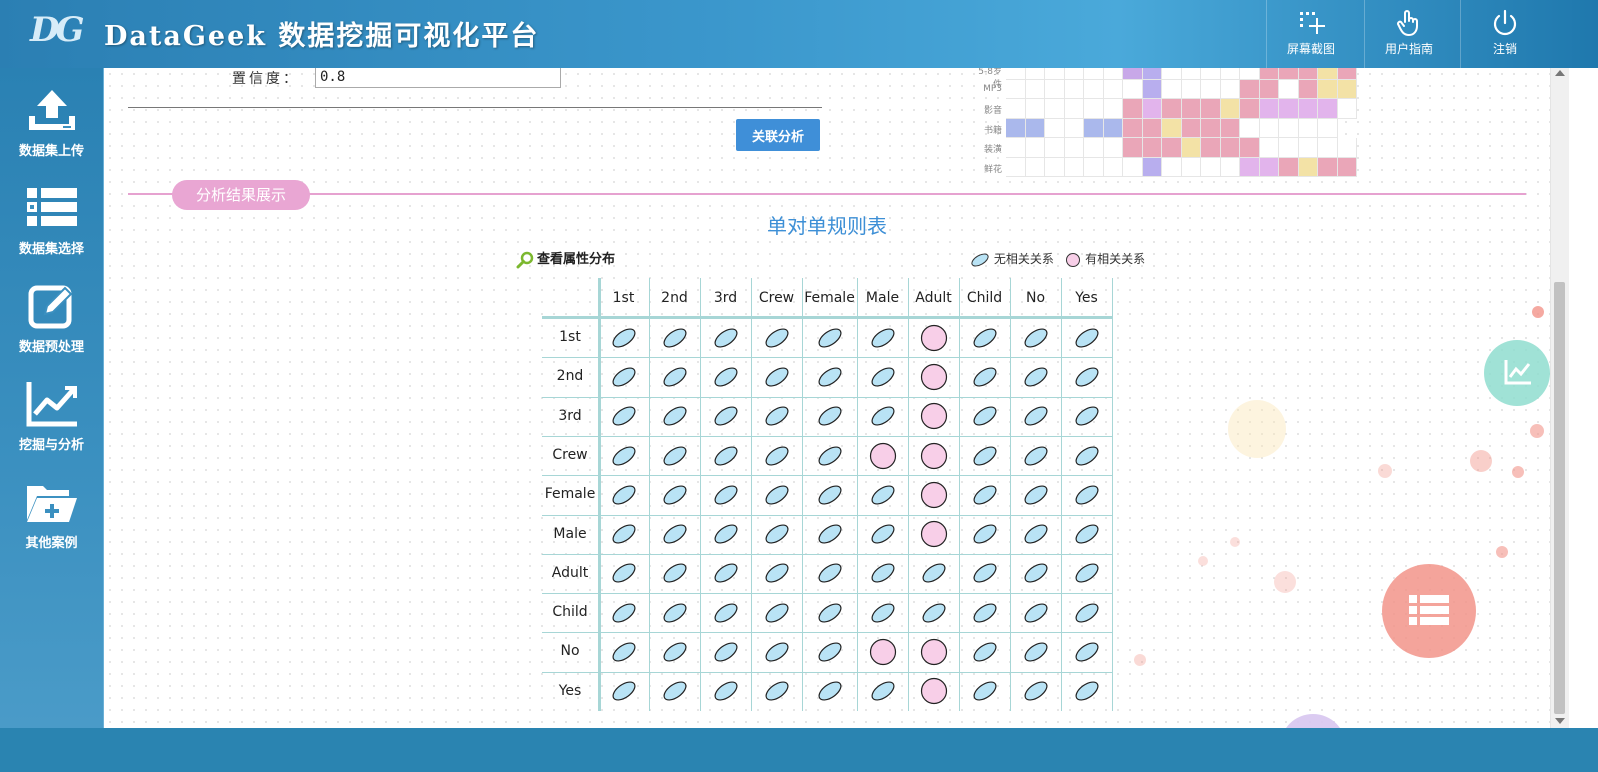  I want to click on sidebar-item-upload: 数据集上传, so click(51, 123).